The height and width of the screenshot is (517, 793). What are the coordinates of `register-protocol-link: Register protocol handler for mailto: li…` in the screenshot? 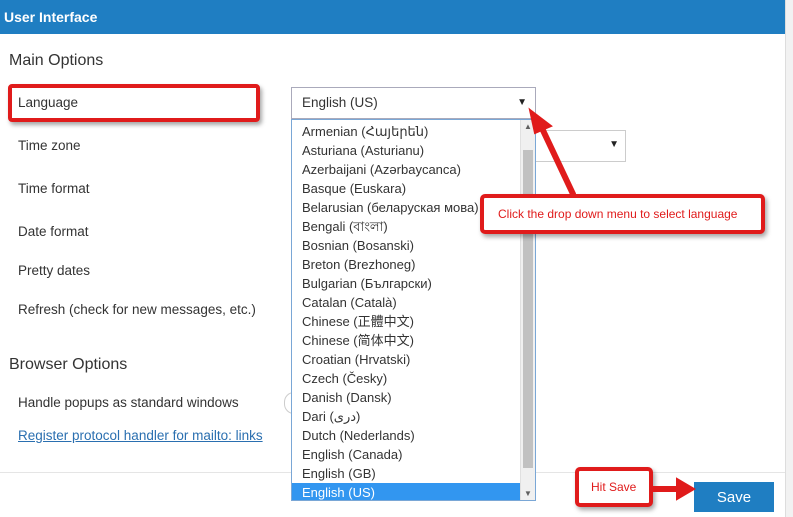 It's located at (140, 435).